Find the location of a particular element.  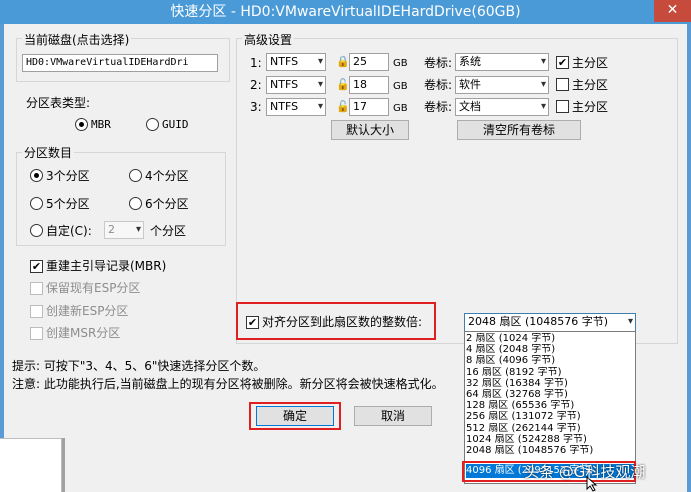

row-2-size-input: 18 is located at coordinates (369, 85).